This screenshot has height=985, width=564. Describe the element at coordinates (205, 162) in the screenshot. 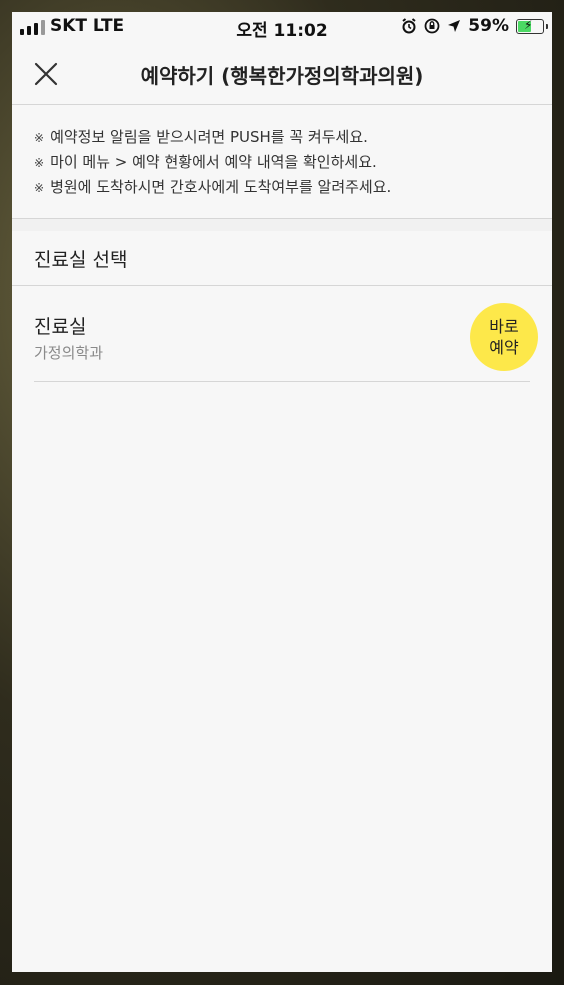

I see `notice-item: ※ 마이 메뉴 > 예약 현황에서 예약 내역을 확인하세요.` at that location.